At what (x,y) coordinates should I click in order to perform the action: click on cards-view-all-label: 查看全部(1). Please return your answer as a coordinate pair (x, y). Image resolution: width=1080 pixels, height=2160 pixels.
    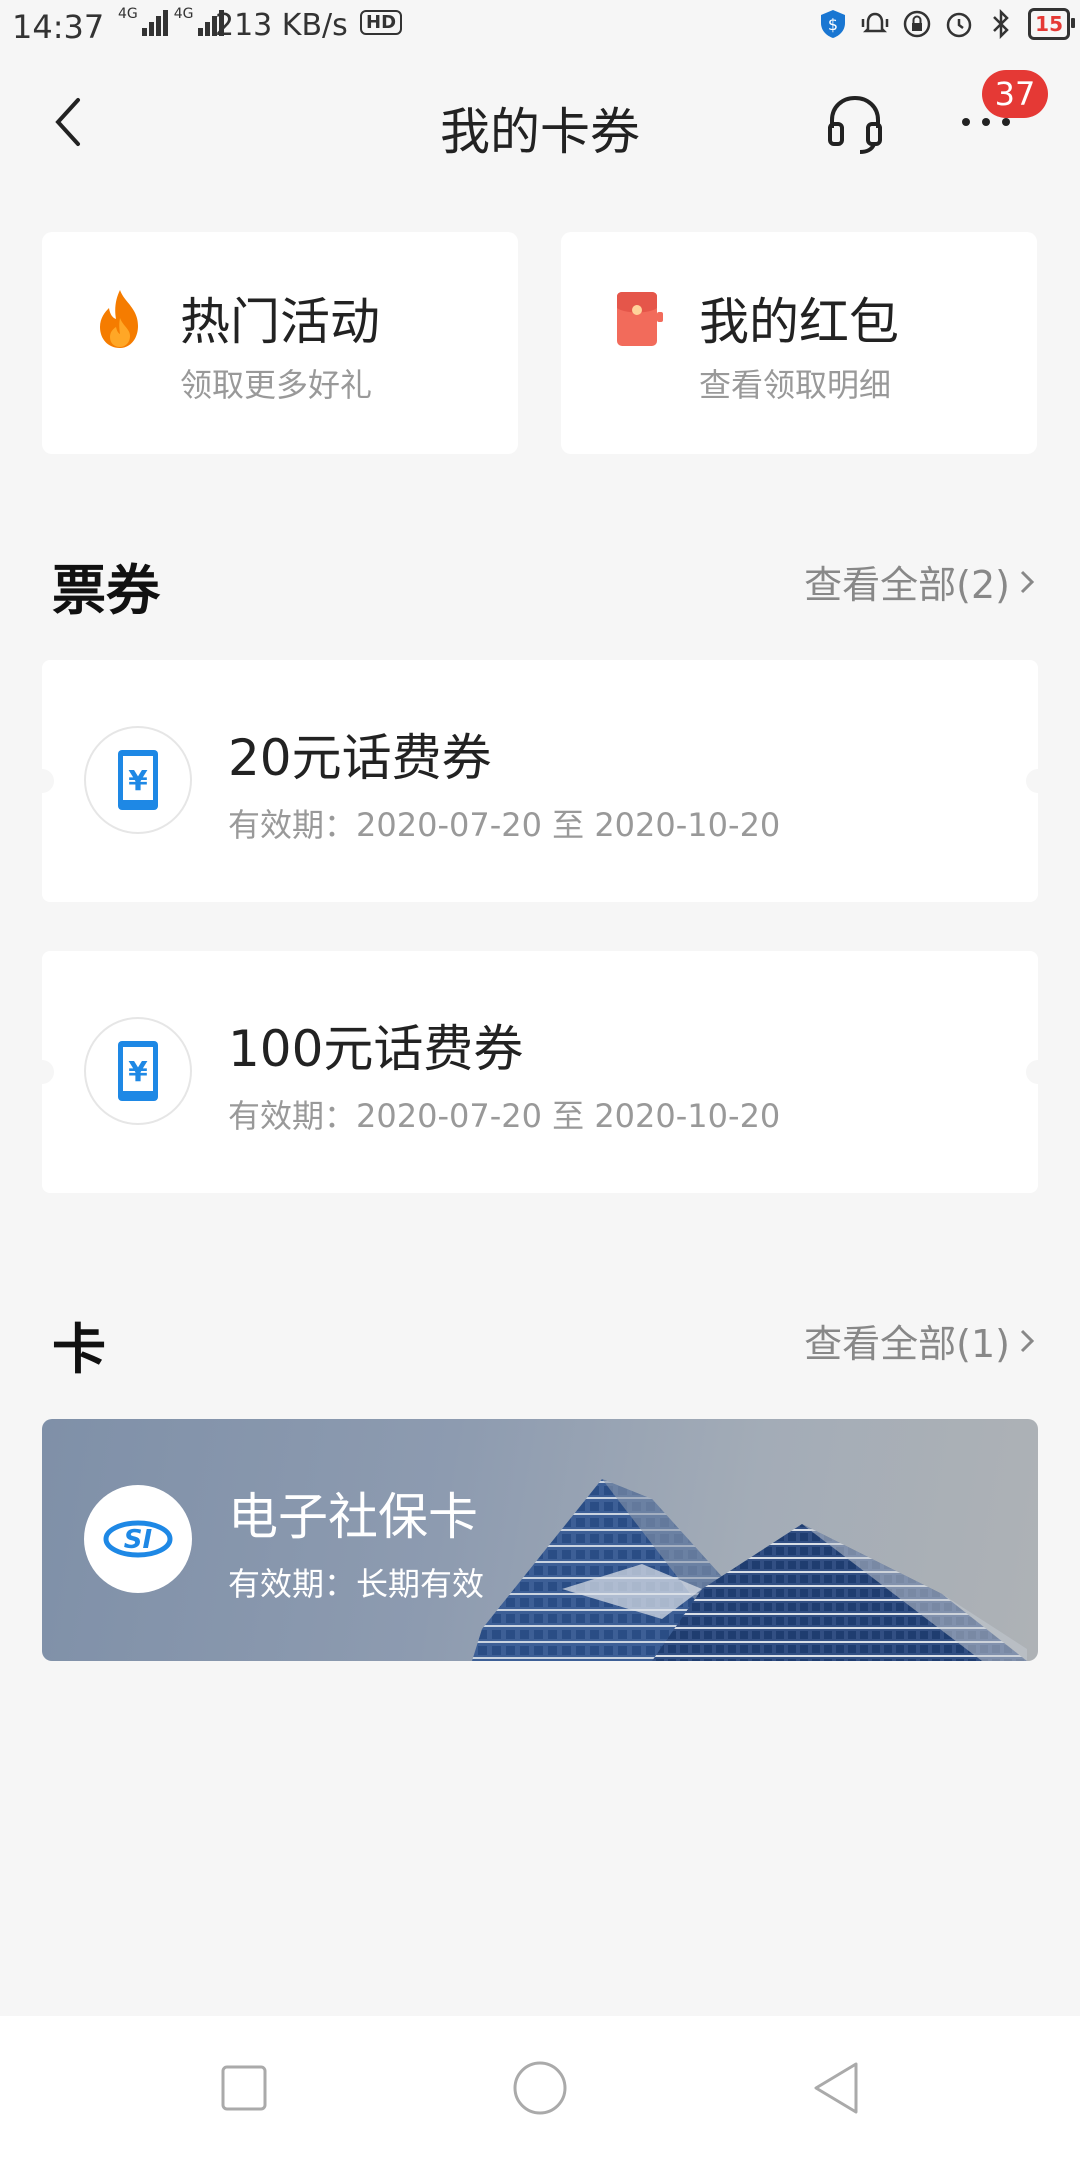
    Looking at the image, I should click on (907, 1344).